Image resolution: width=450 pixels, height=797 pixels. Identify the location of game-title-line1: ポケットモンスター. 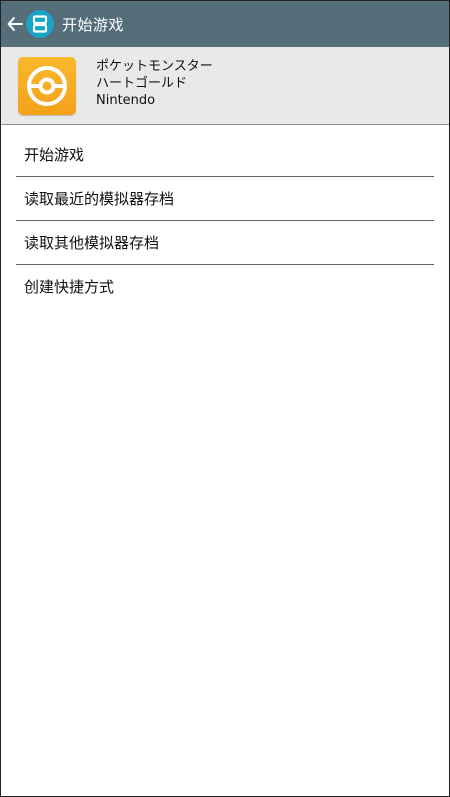
(154, 66).